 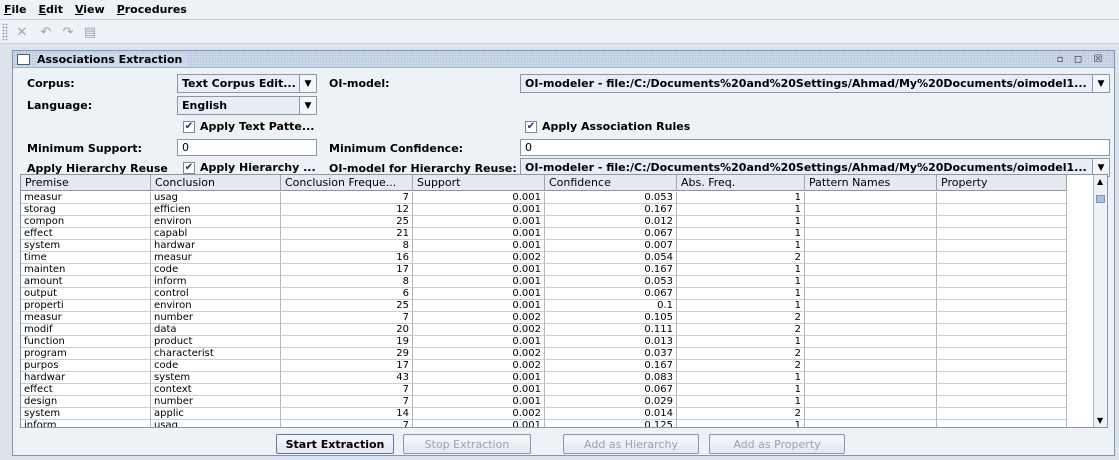 What do you see at coordinates (777, 444) in the screenshot?
I see `add-as-property-button: Add as Property` at bounding box center [777, 444].